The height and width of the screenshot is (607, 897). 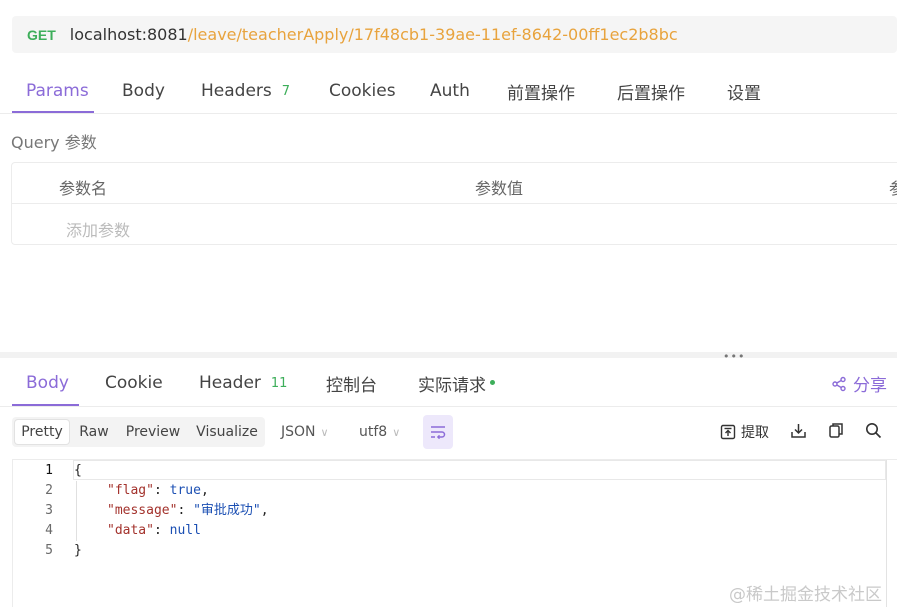 I want to click on tab-response-body-label: Body, so click(x=47, y=383).